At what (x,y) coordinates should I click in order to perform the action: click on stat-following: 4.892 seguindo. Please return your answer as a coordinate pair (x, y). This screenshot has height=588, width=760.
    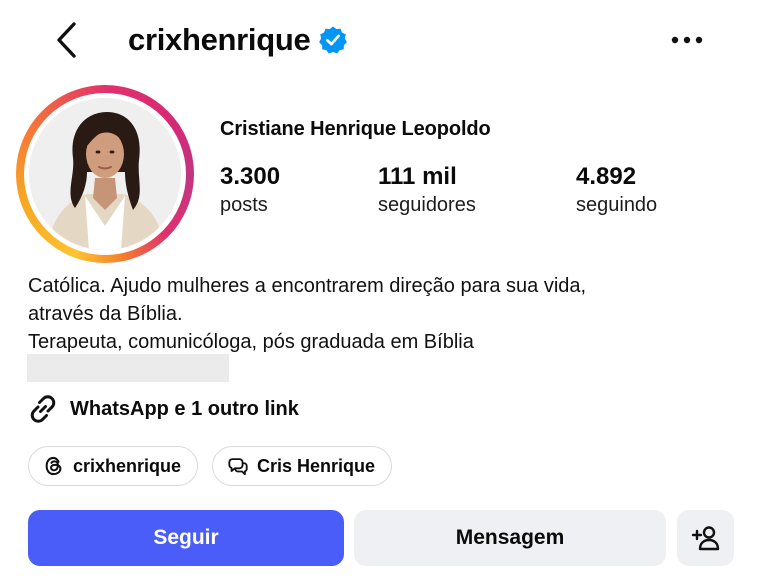
    Looking at the image, I should click on (616, 190).